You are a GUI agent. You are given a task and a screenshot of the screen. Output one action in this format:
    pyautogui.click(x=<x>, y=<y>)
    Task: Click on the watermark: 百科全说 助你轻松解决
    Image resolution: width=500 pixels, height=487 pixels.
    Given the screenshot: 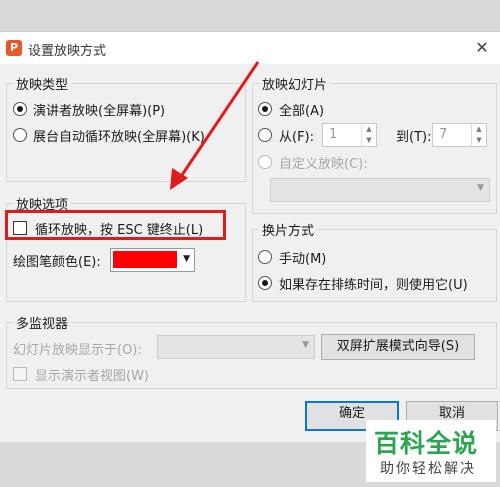 What is the action you would take?
    pyautogui.click(x=431, y=451)
    